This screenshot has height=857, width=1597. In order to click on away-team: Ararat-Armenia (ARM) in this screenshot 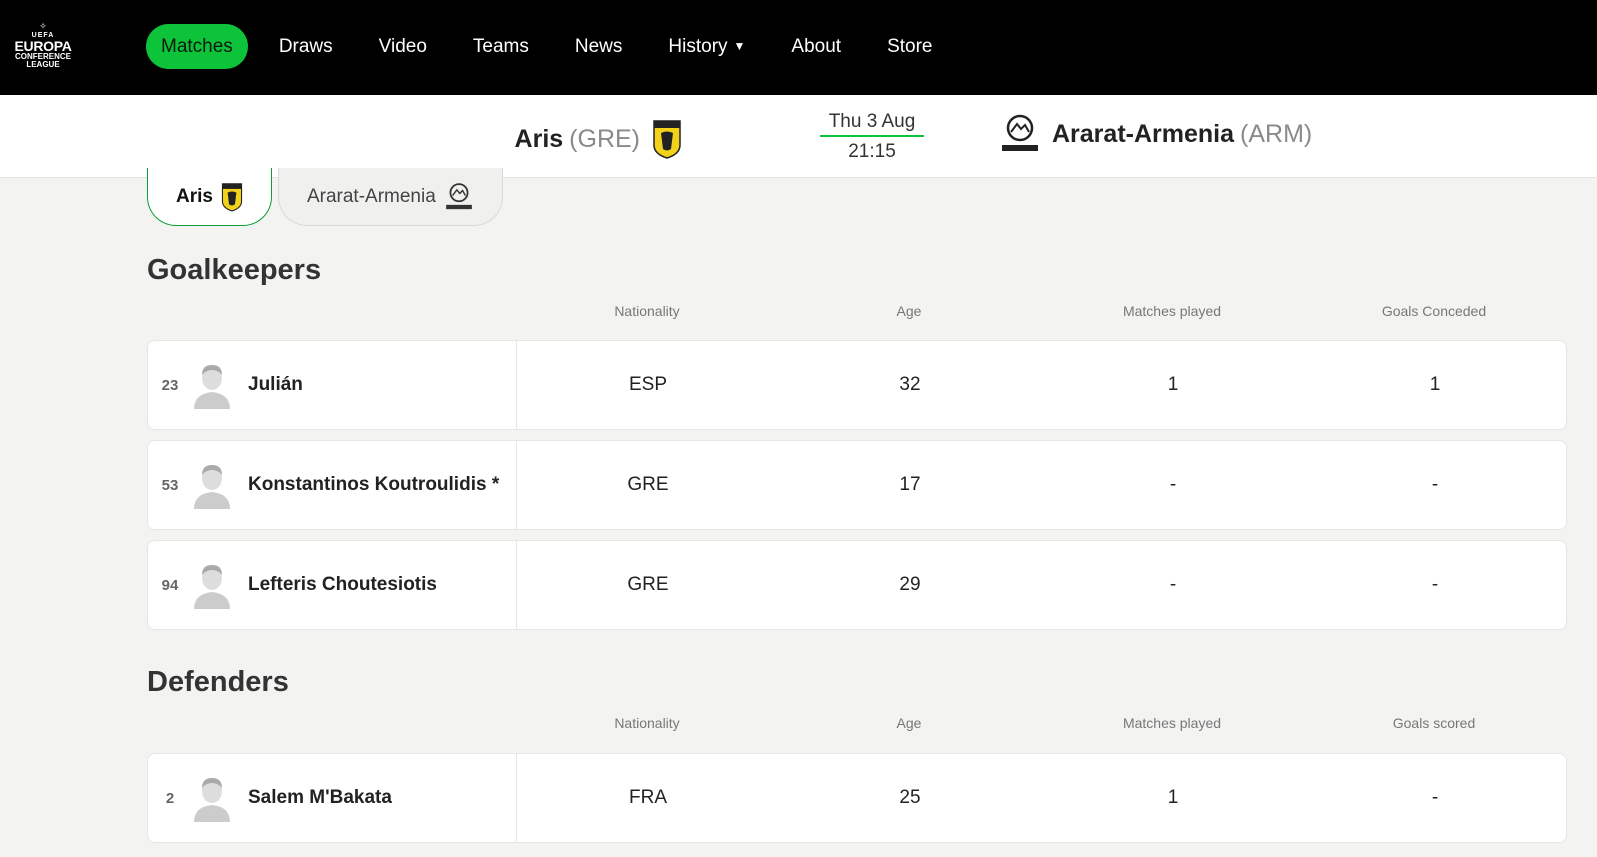, I will do `click(1156, 134)`.